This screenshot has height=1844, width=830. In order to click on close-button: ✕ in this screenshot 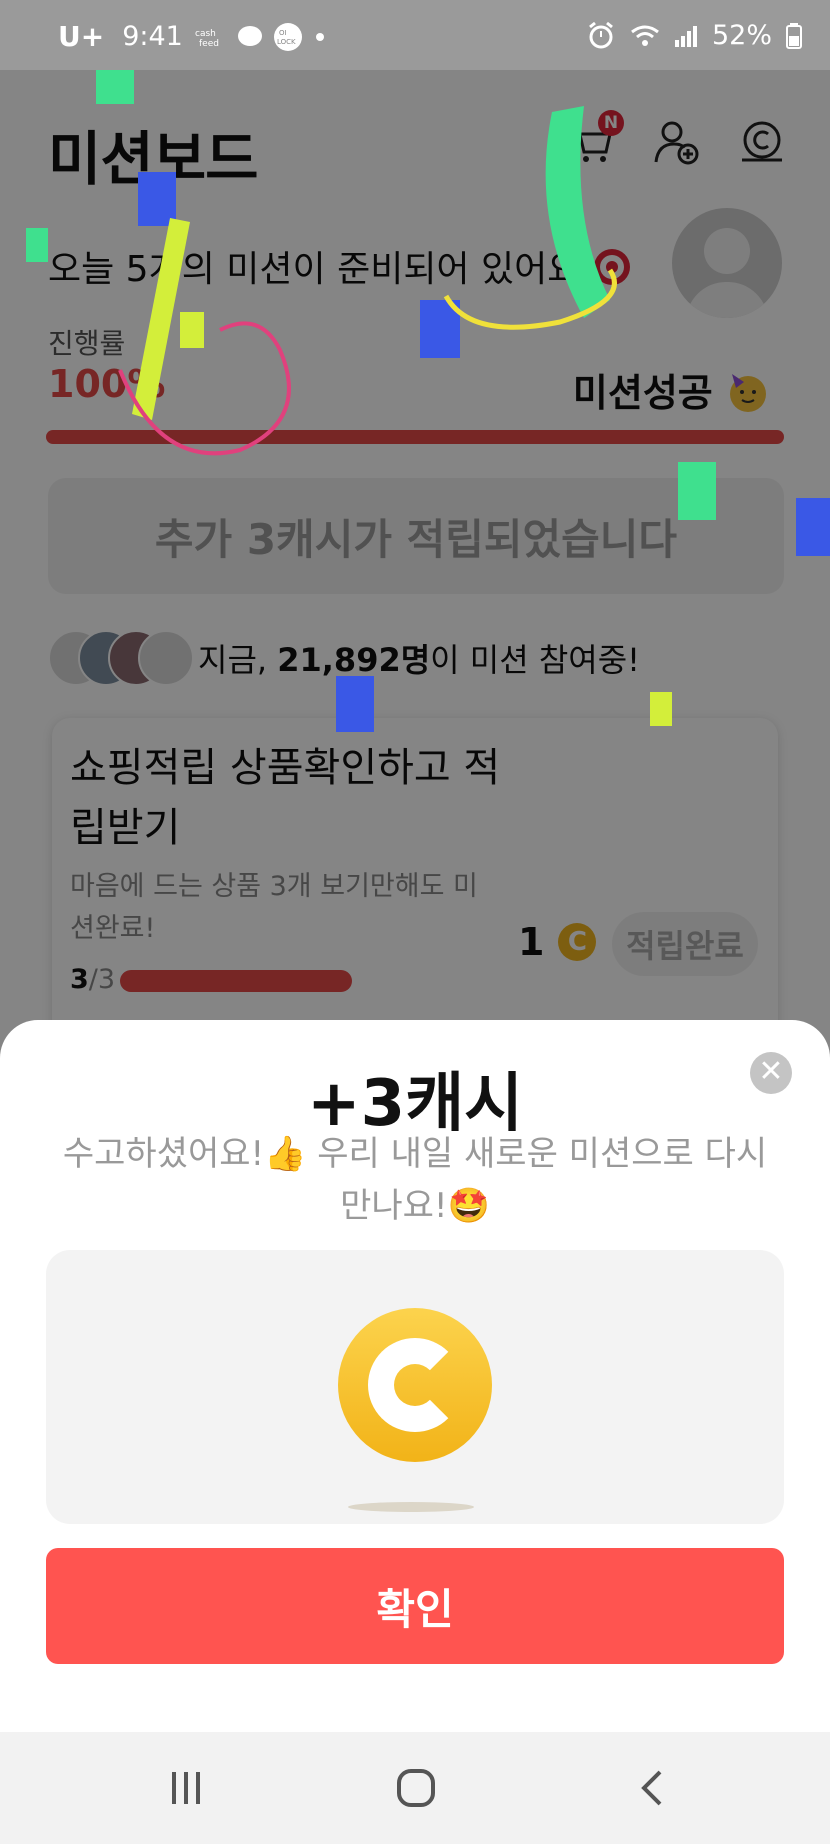, I will do `click(771, 1073)`.